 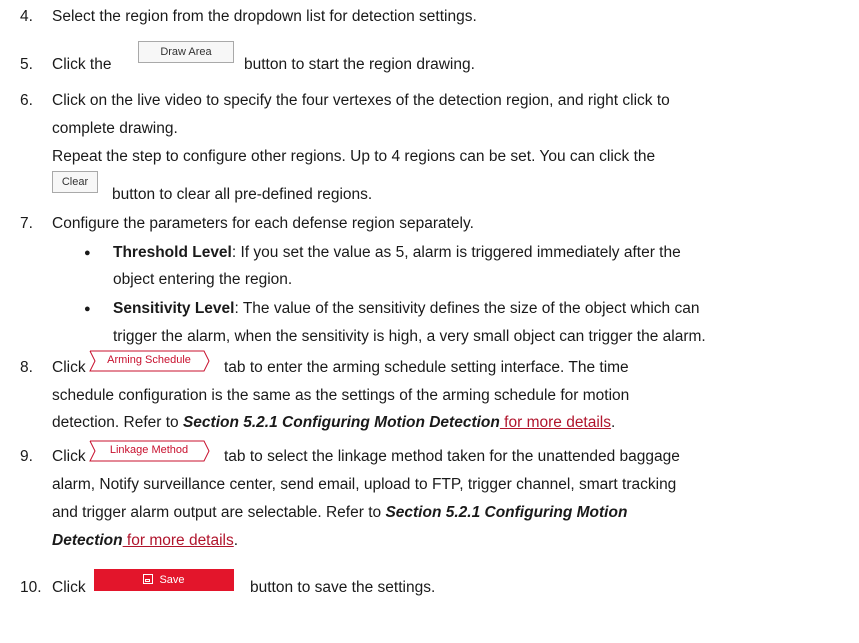 What do you see at coordinates (172, 580) in the screenshot?
I see `save-label: Save` at bounding box center [172, 580].